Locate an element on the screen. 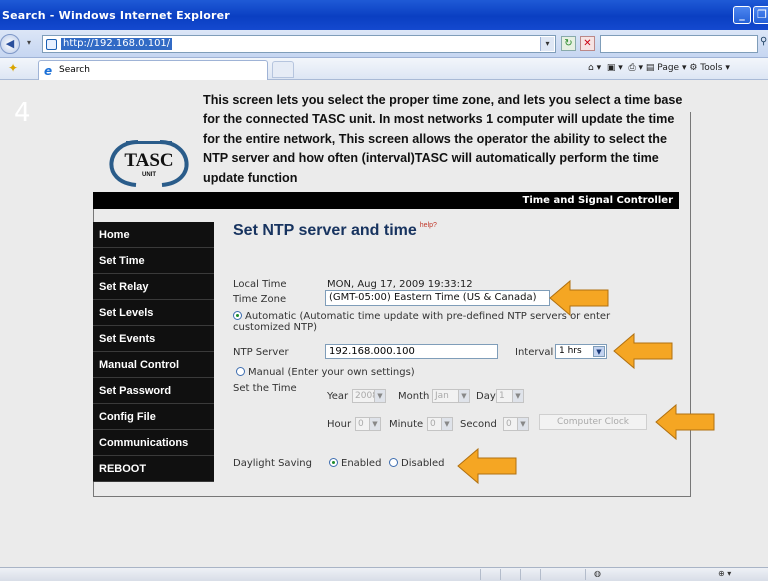 The image size is (768, 581). search-input is located at coordinates (679, 44).